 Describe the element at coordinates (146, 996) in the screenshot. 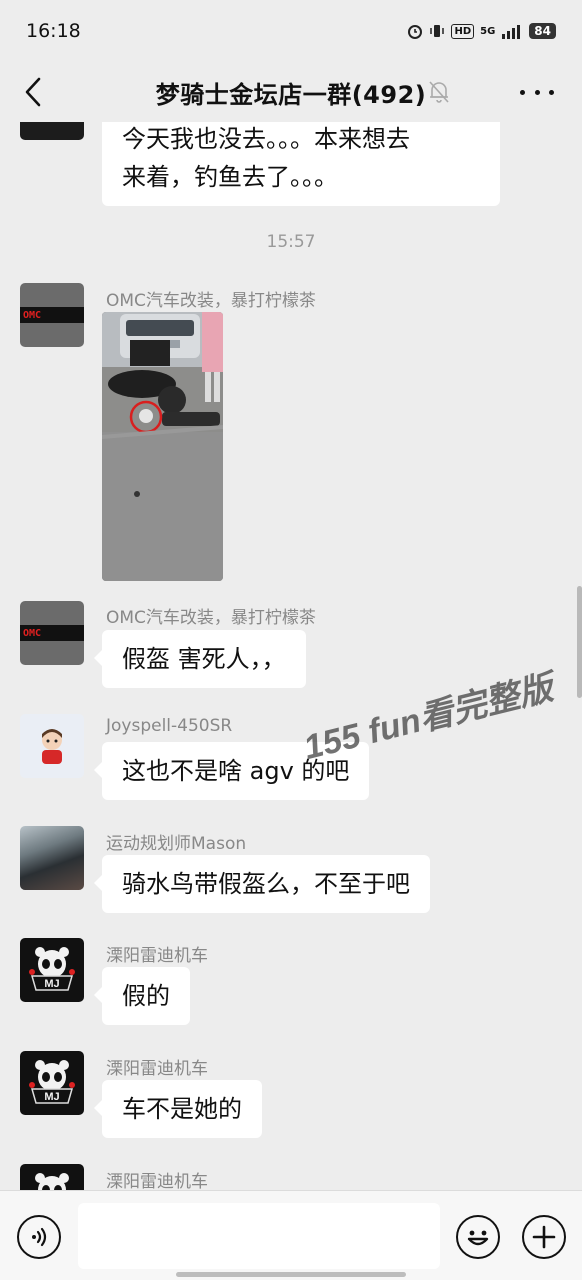

I see `message-text: 假的` at that location.